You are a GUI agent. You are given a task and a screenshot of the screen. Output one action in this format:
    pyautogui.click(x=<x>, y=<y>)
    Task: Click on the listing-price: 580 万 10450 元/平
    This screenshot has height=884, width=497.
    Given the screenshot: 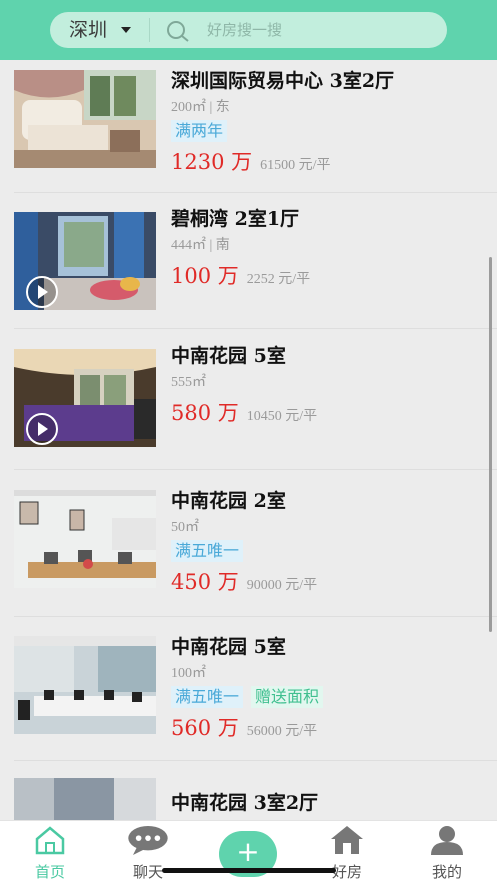 What is the action you would take?
    pyautogui.click(x=244, y=412)
    